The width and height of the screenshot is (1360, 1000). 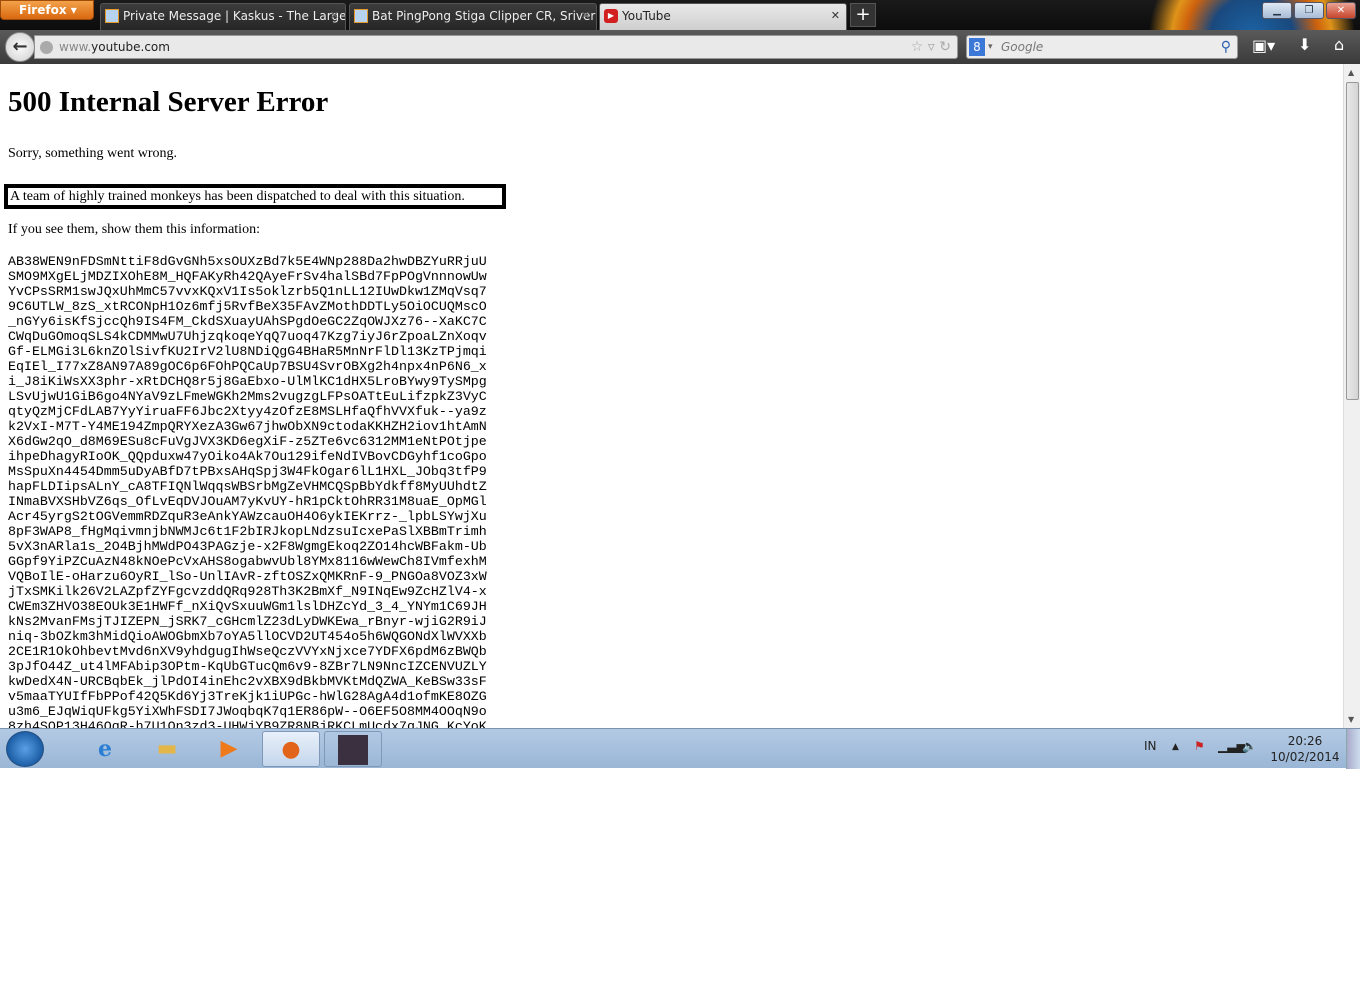 What do you see at coordinates (93, 153) in the screenshot?
I see `sorry-message: Sorry, something went wrong.` at bounding box center [93, 153].